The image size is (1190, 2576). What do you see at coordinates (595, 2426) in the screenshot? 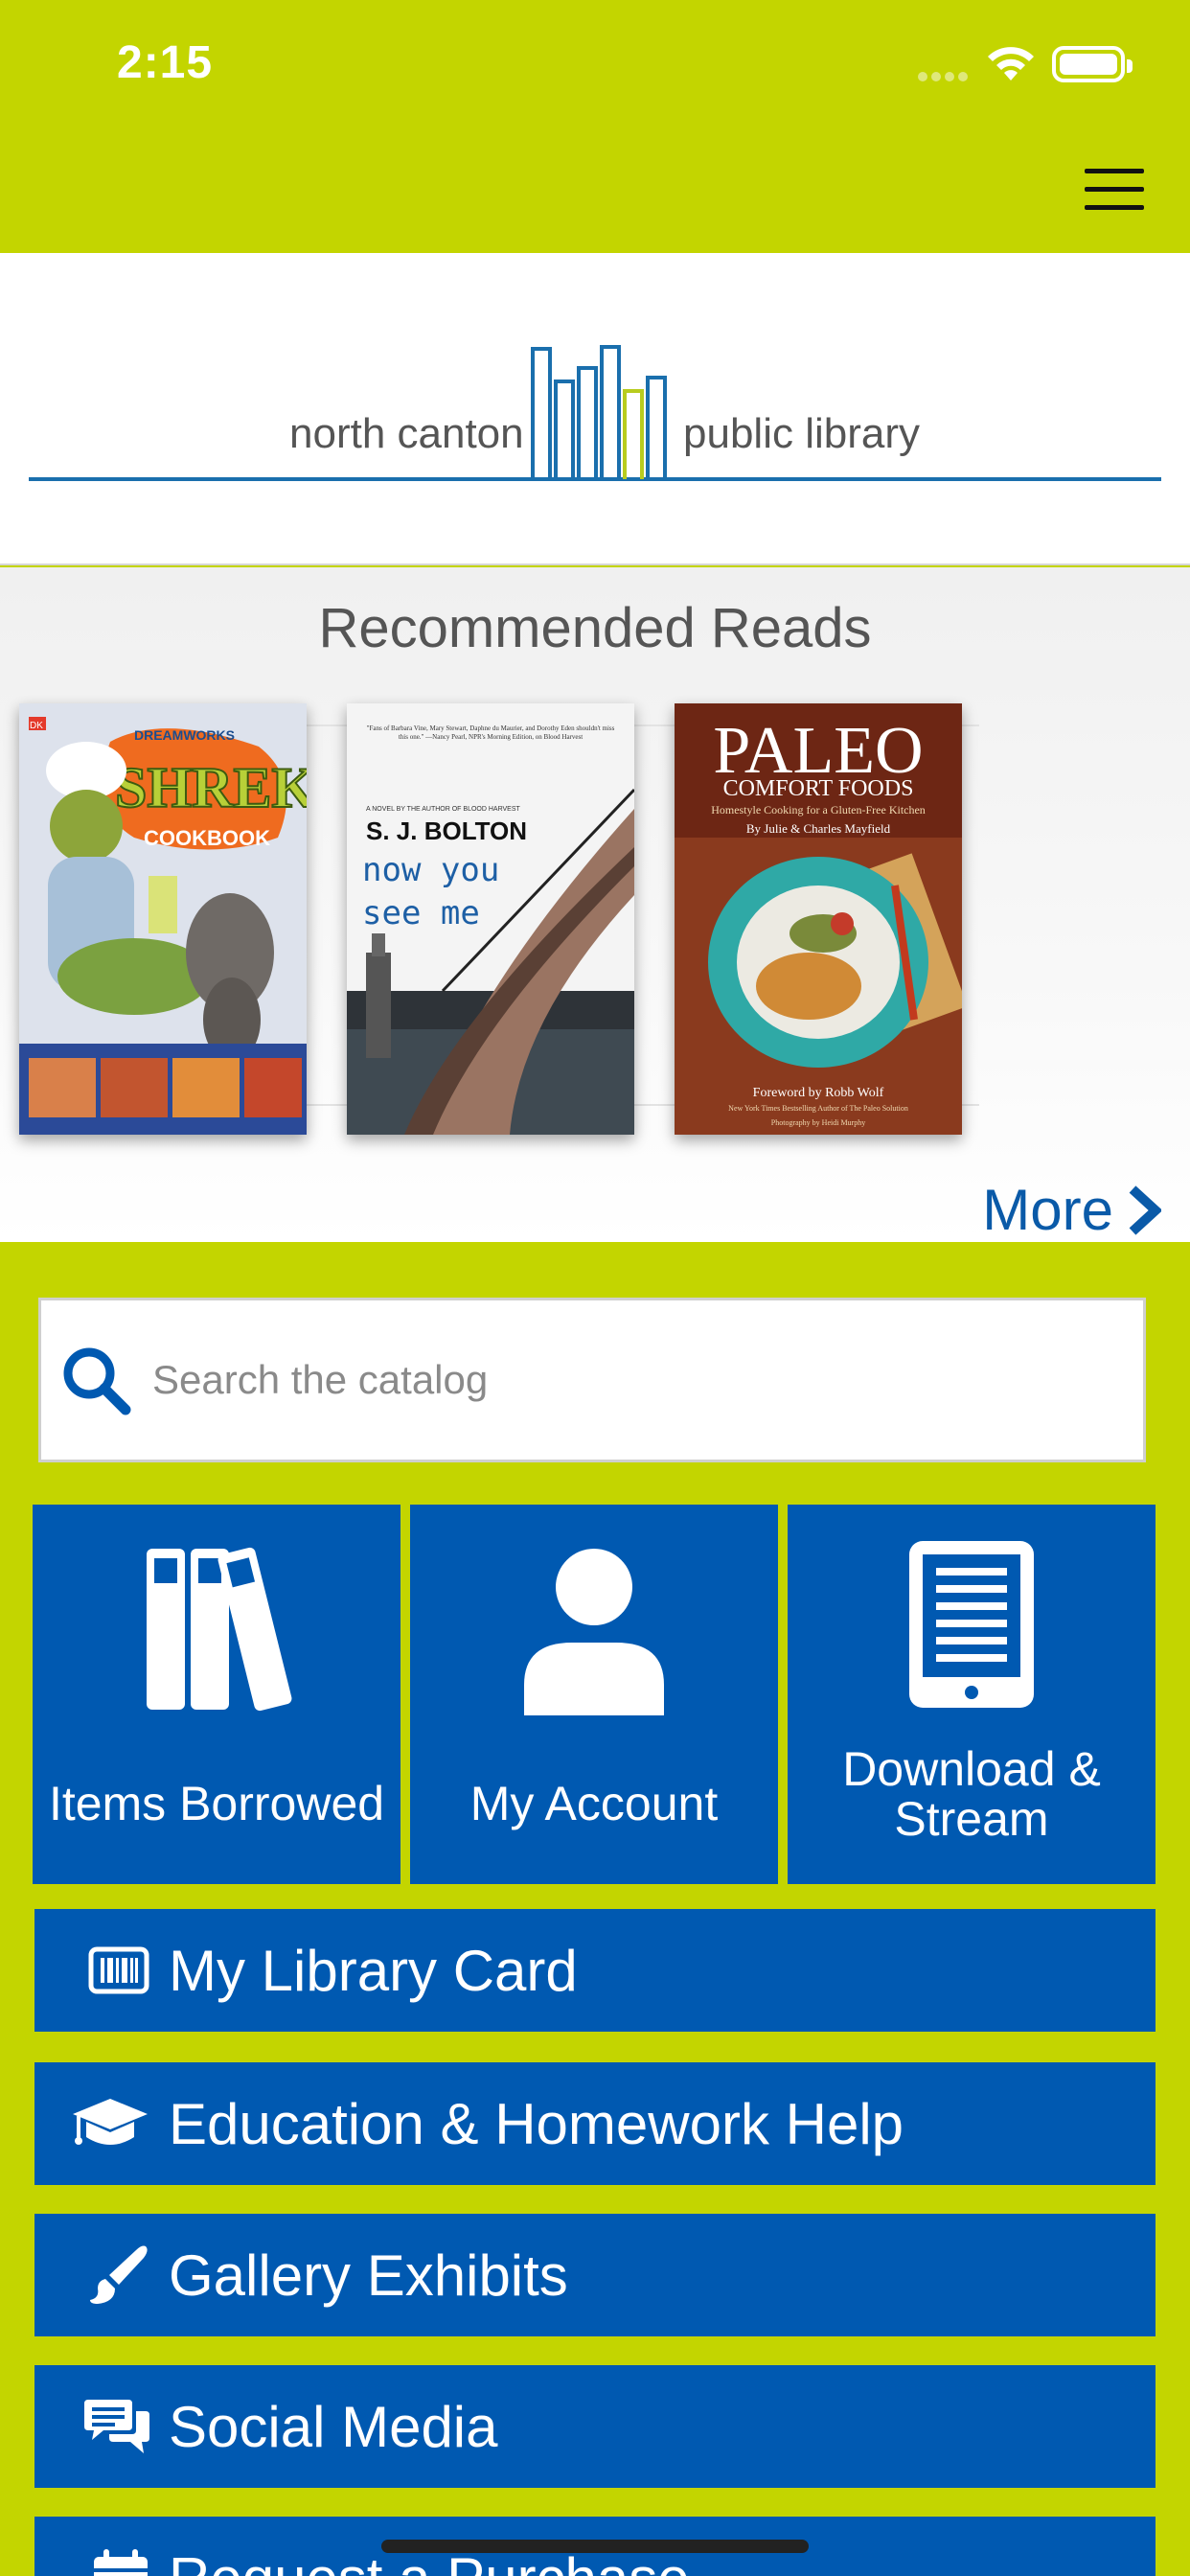
I see `social-media-row: Social Media` at bounding box center [595, 2426].